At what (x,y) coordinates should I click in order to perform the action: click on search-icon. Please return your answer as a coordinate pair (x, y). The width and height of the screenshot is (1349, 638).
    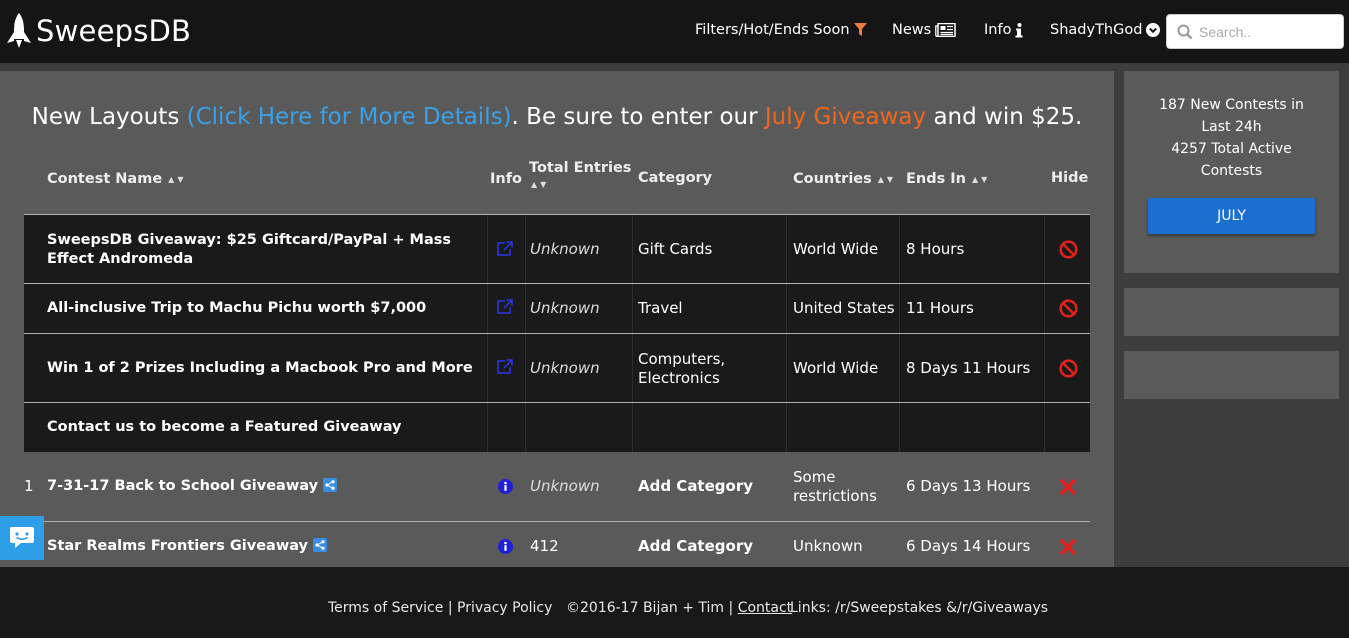
    Looking at the image, I should click on (1185, 31).